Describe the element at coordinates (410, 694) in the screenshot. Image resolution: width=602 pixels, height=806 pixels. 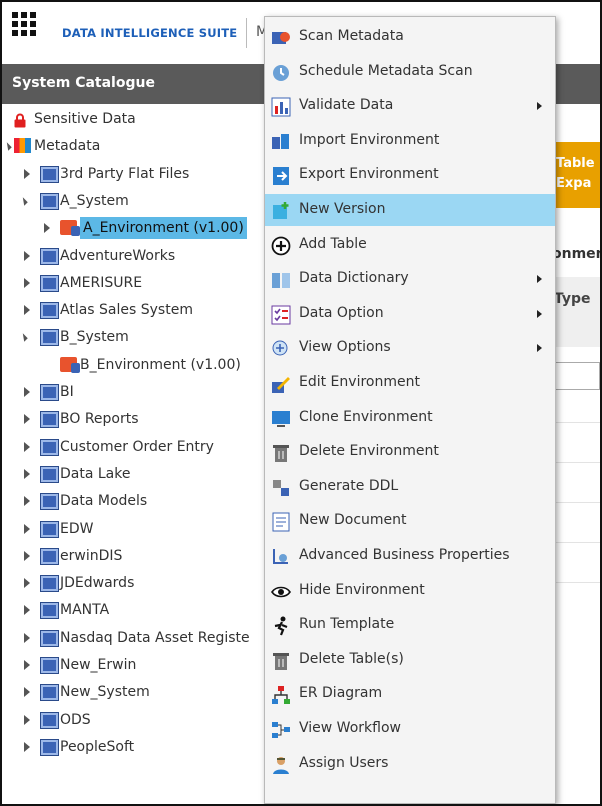
I see `menu-item-er-diagram: ER Diagram` at that location.